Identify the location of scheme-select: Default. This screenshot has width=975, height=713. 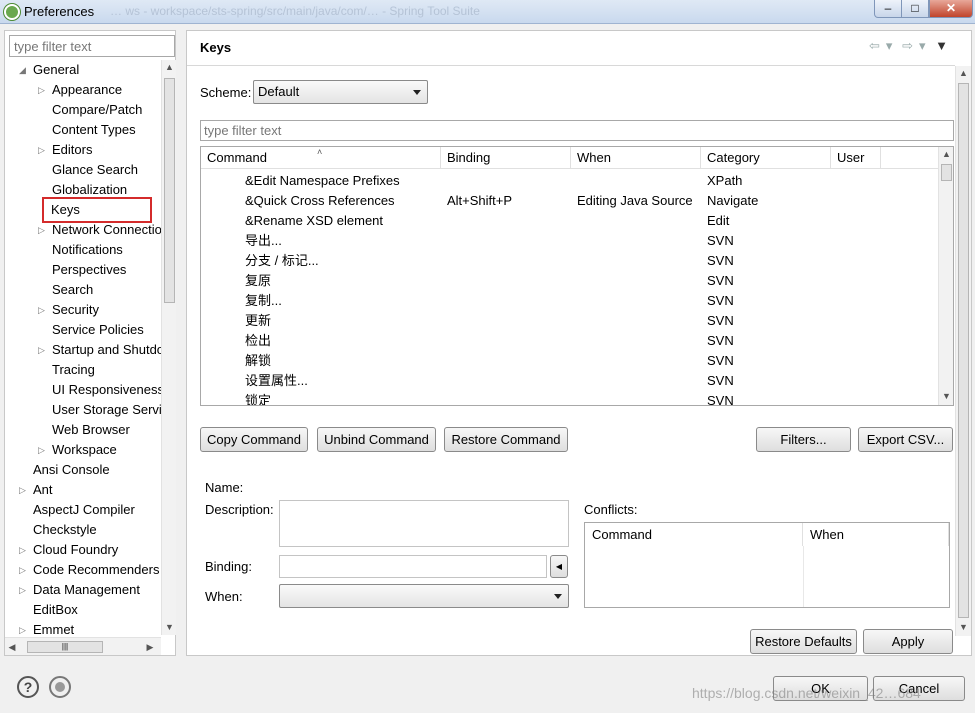
(340, 92).